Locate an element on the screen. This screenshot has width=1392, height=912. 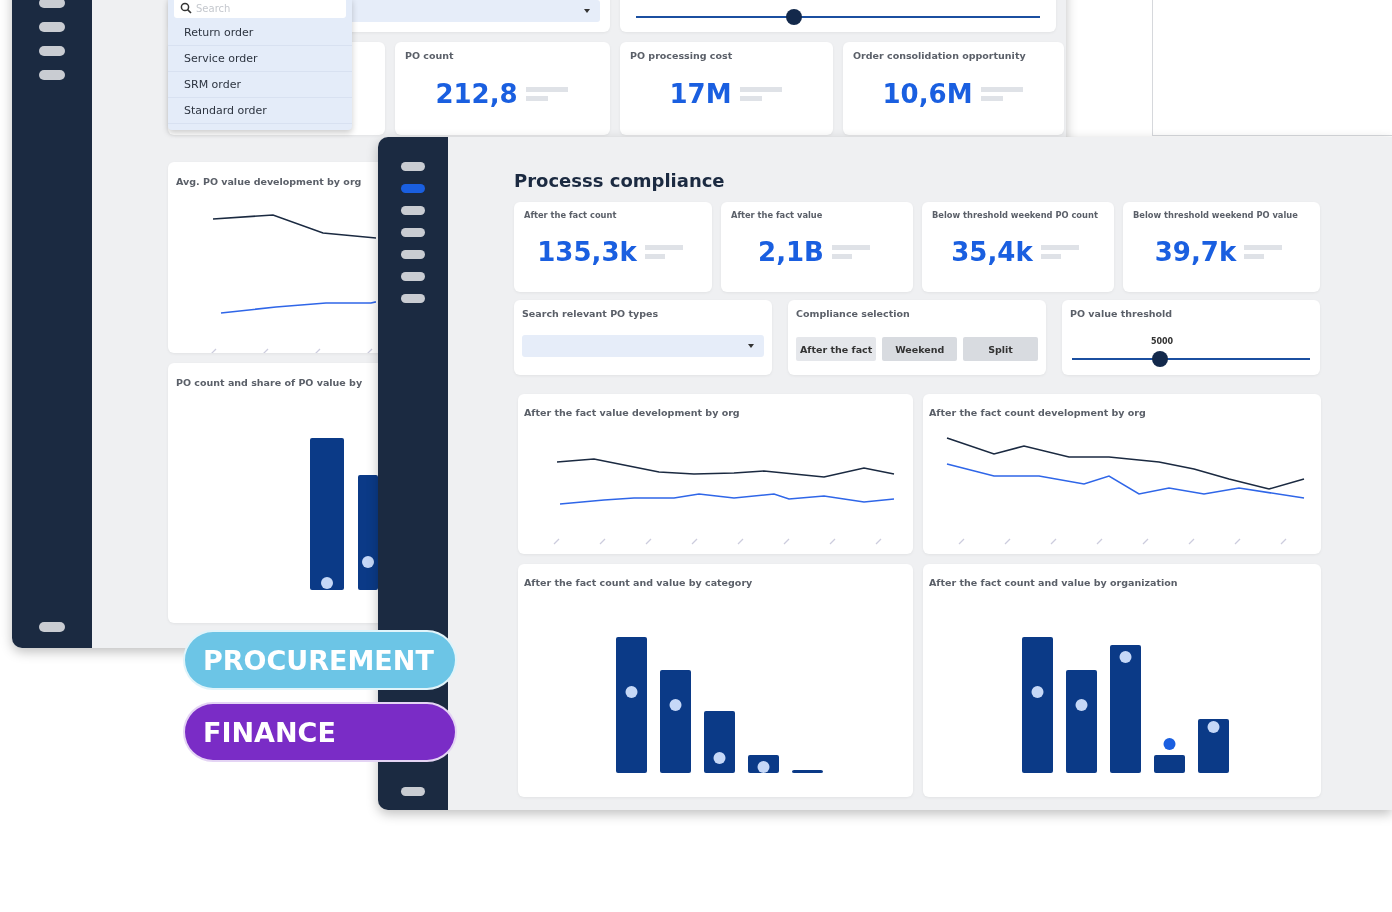
kpi-label: PO count is located at coordinates (430, 55).